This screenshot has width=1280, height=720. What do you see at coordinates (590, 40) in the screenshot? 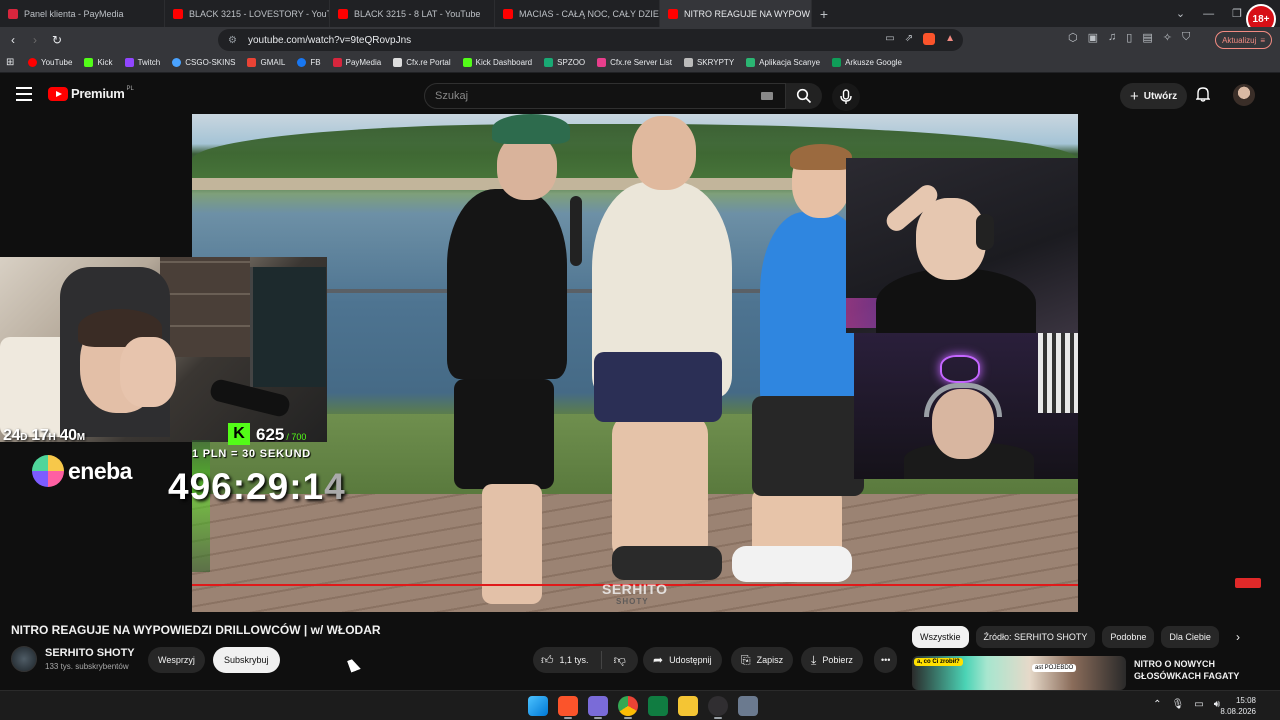
I see `address-bar: ⚙ youtube.com/watch?v=9teQRovpJns ▭ ⇗ ▲` at bounding box center [590, 40].